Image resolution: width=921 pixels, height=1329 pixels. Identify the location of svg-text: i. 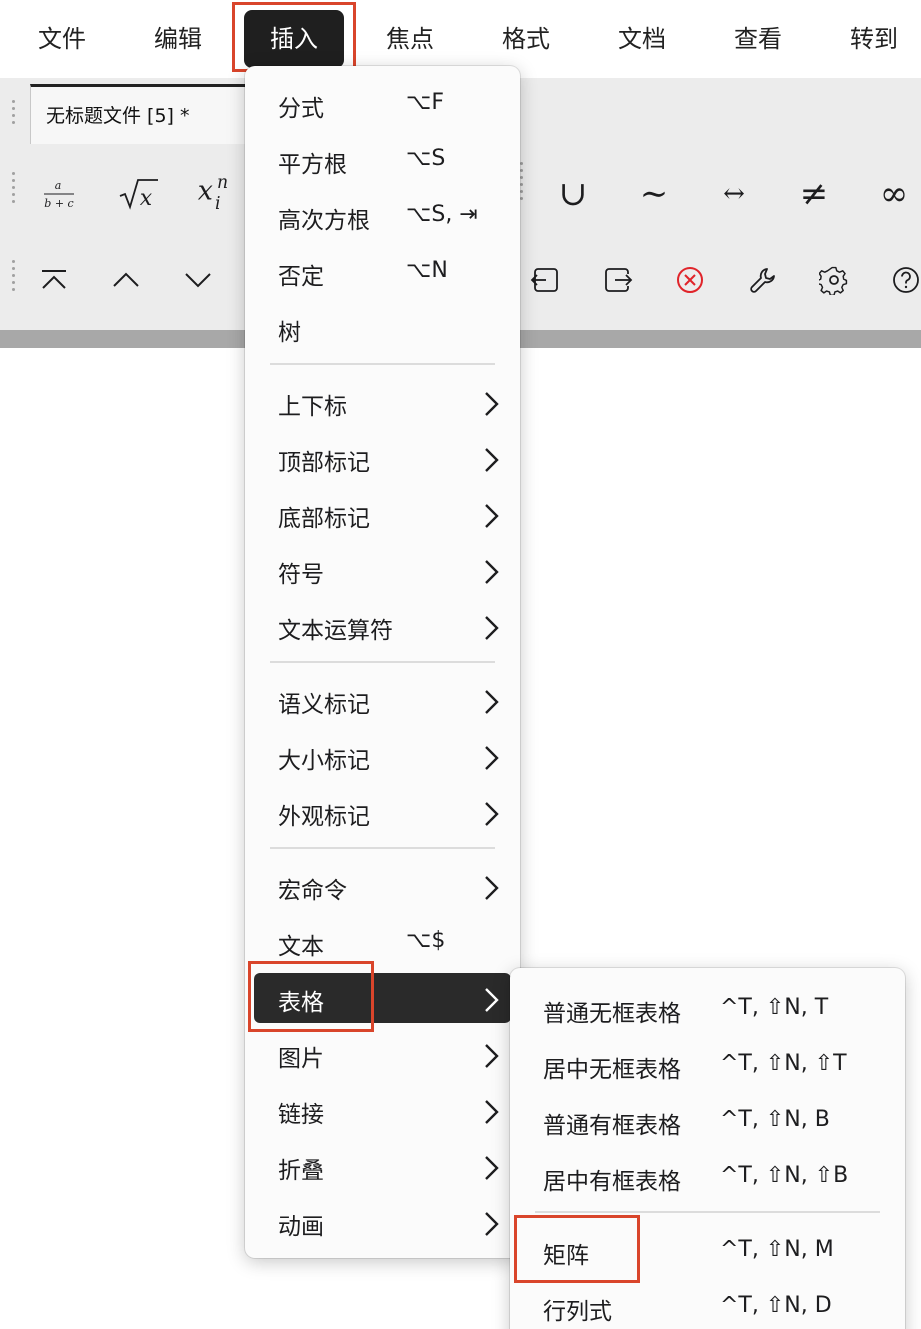
(218, 204).